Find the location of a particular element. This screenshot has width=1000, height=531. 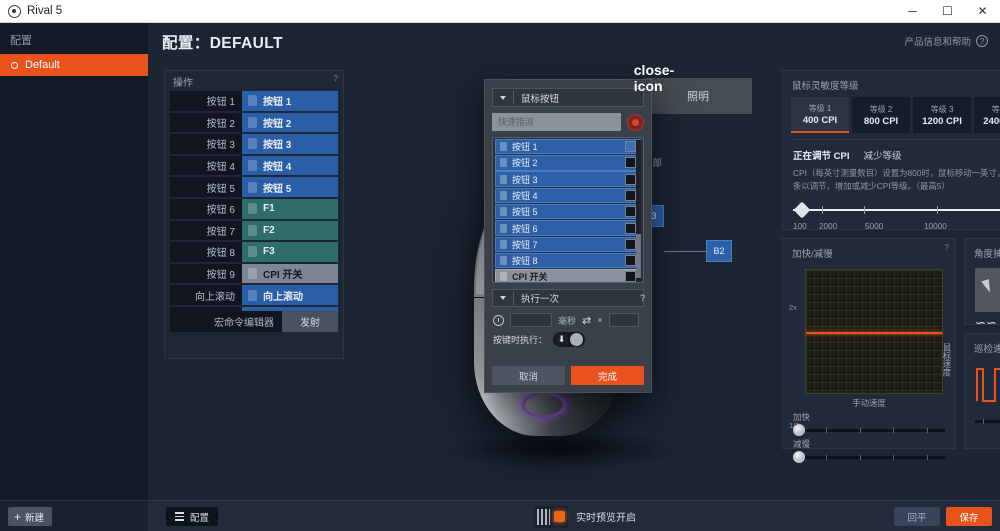

list-item: 按钮 1 is located at coordinates (568, 146).